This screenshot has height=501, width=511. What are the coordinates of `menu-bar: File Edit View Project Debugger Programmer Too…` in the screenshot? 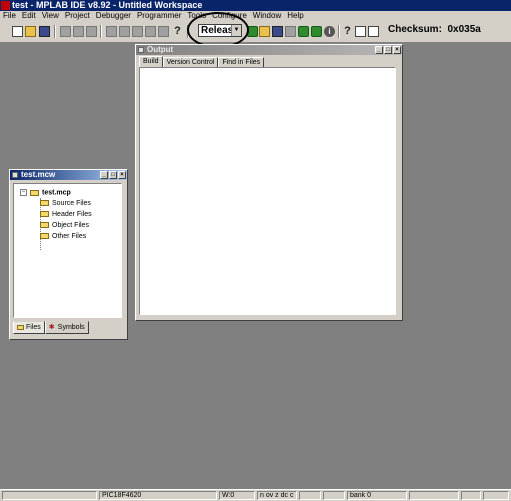 It's located at (255, 16).